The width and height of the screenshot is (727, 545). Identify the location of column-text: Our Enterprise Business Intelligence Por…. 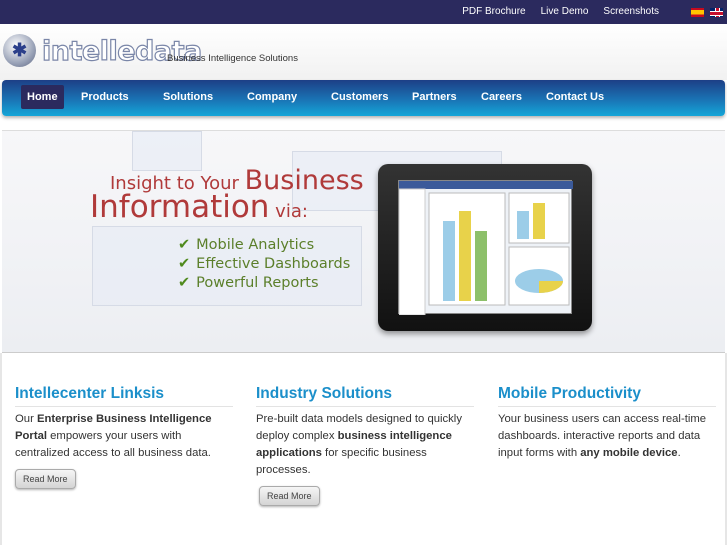
(113, 436).